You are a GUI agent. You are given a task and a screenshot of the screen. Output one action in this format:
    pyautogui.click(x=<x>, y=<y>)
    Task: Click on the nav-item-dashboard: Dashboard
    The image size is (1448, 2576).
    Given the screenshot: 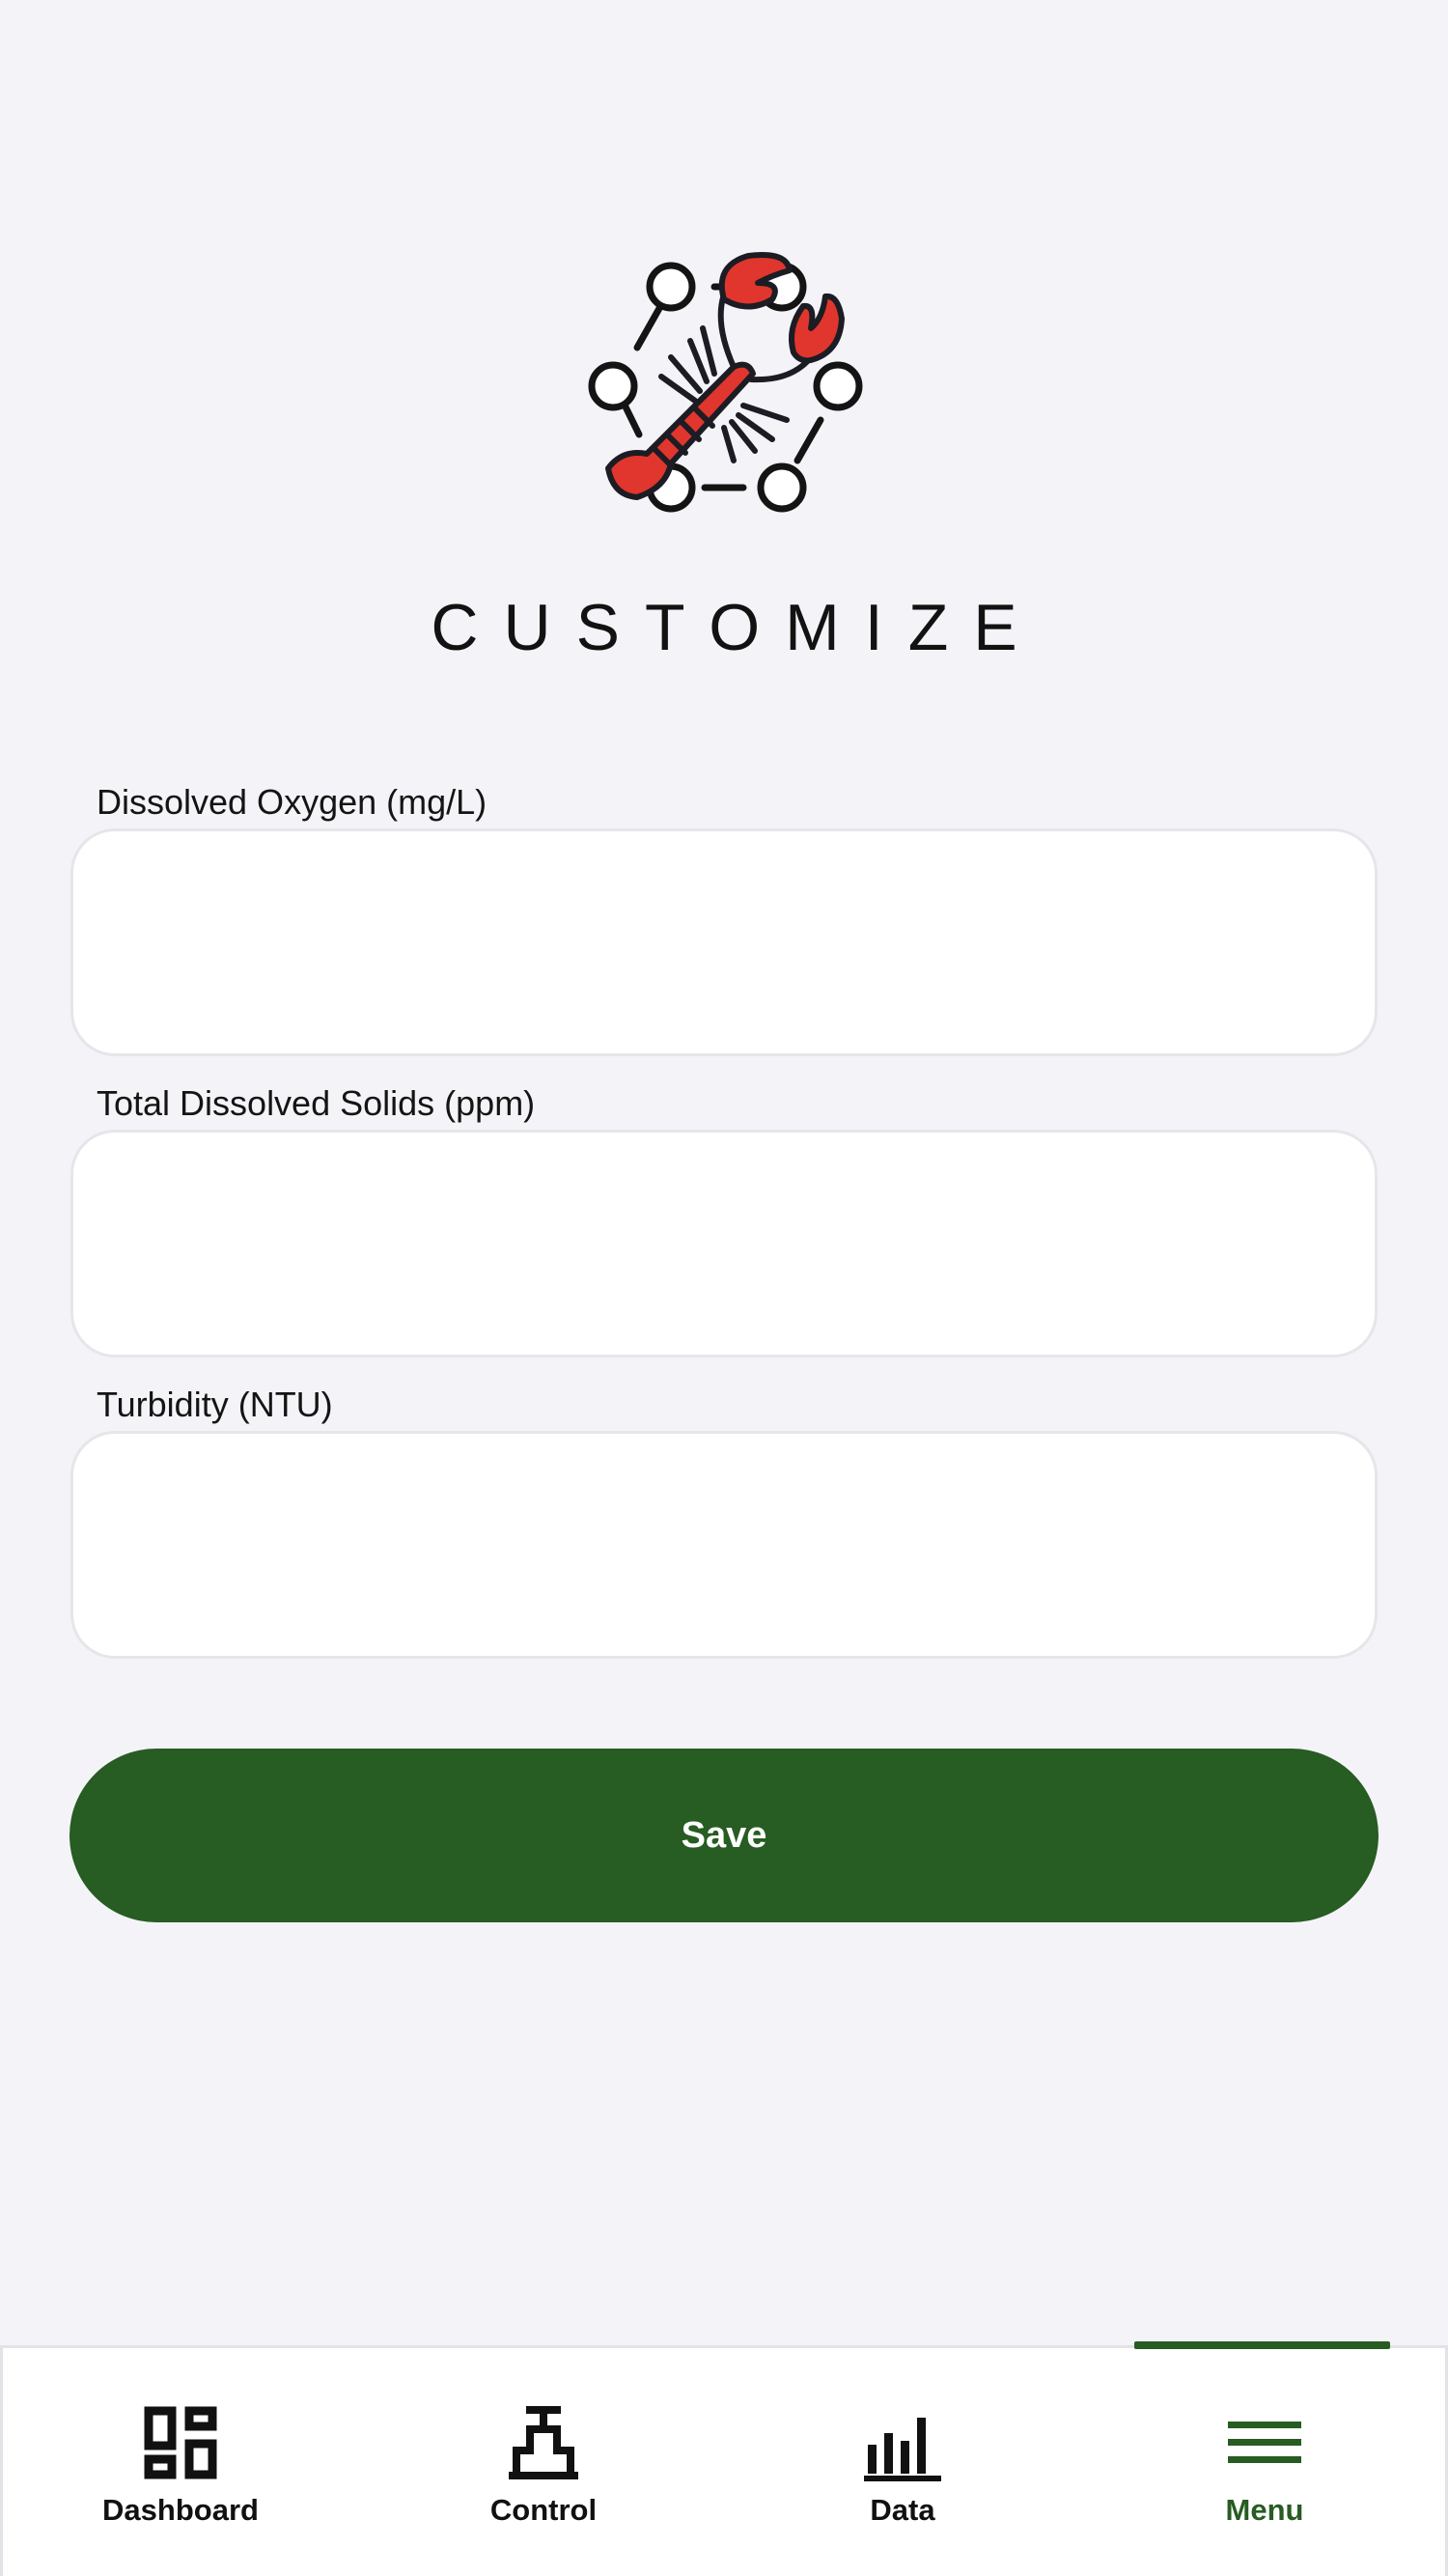 What is the action you would take?
    pyautogui.click(x=181, y=2472)
    